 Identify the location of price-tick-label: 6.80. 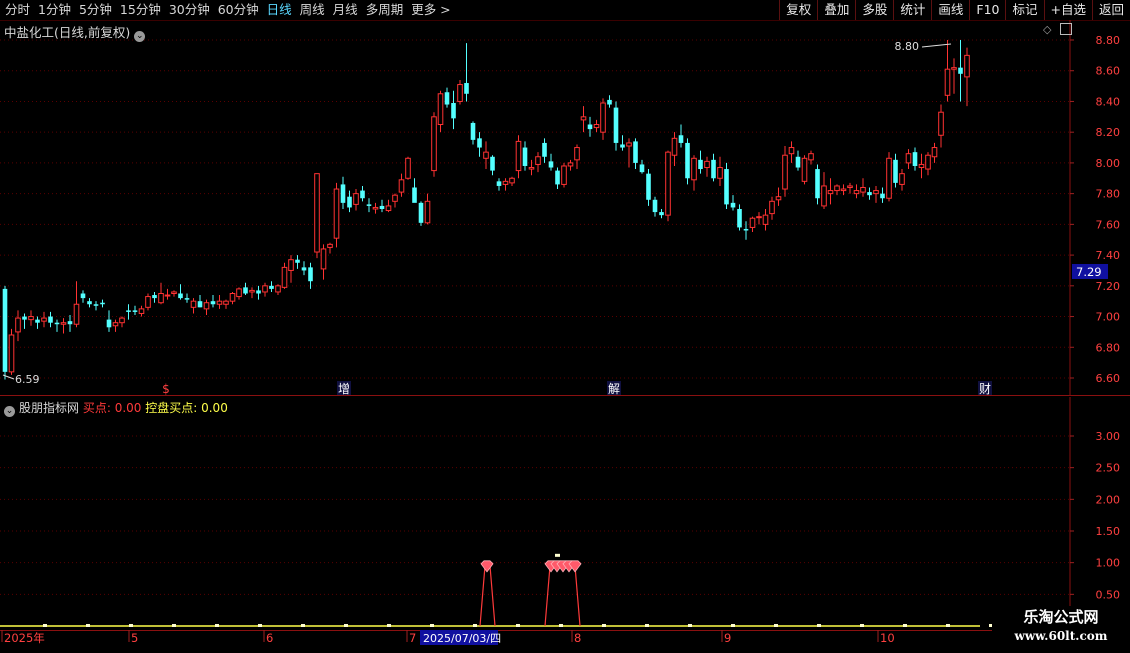
(1108, 347).